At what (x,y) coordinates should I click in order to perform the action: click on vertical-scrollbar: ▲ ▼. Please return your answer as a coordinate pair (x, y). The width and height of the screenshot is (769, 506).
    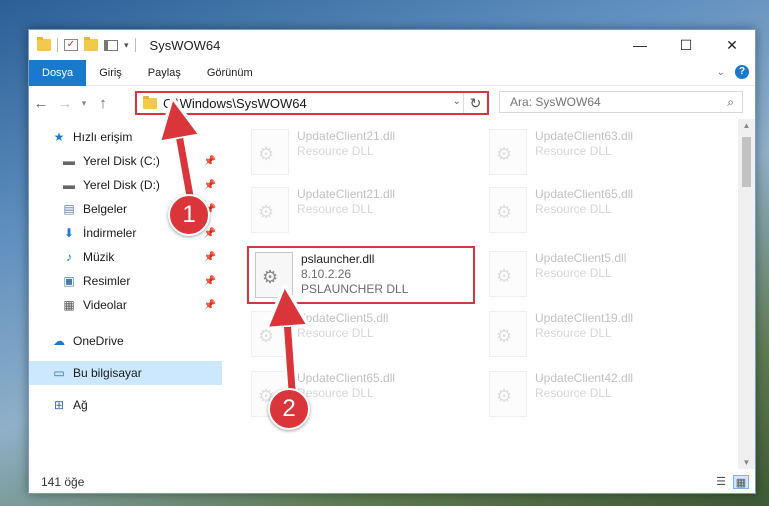
    Looking at the image, I should click on (746, 294).